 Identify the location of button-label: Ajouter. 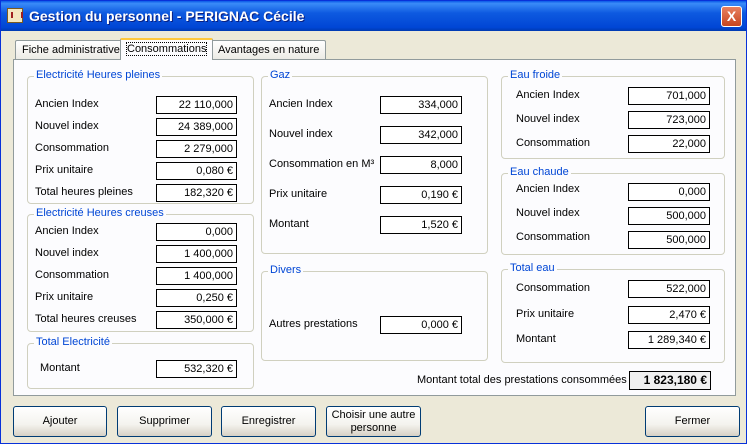
(60, 421).